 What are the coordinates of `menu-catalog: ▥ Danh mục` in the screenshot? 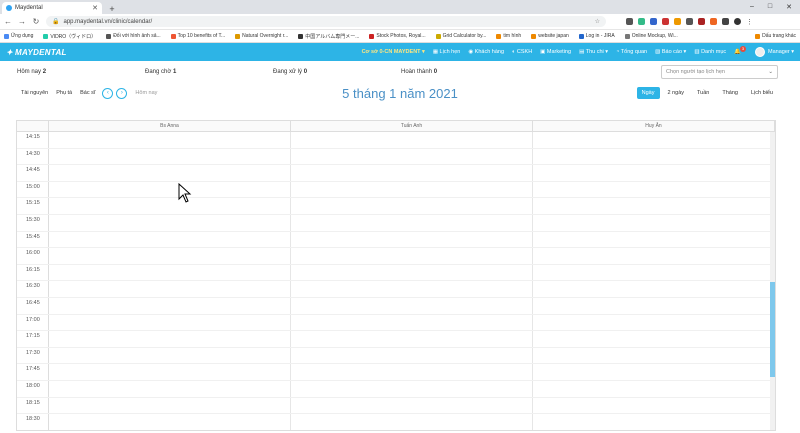 It's located at (710, 52).